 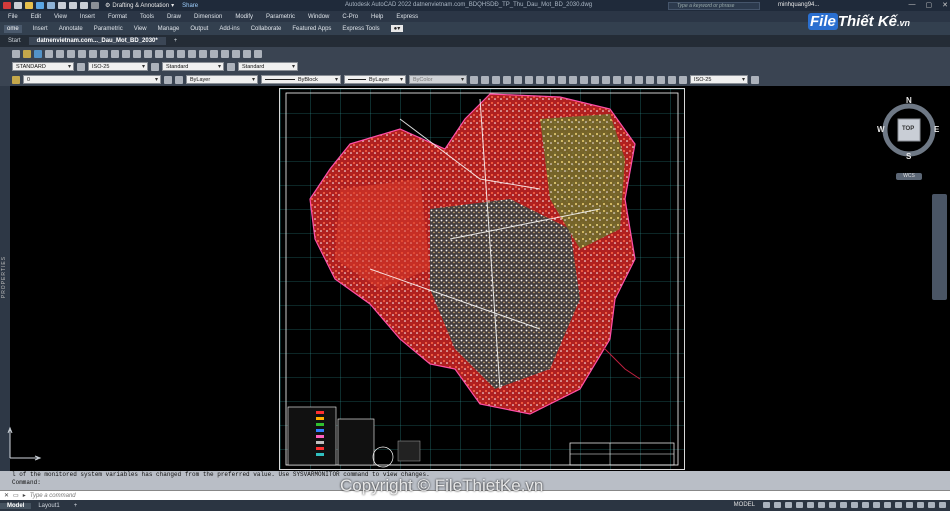 What do you see at coordinates (179, 79) in the screenshot?
I see `layer-previous-icon` at bounding box center [179, 79].